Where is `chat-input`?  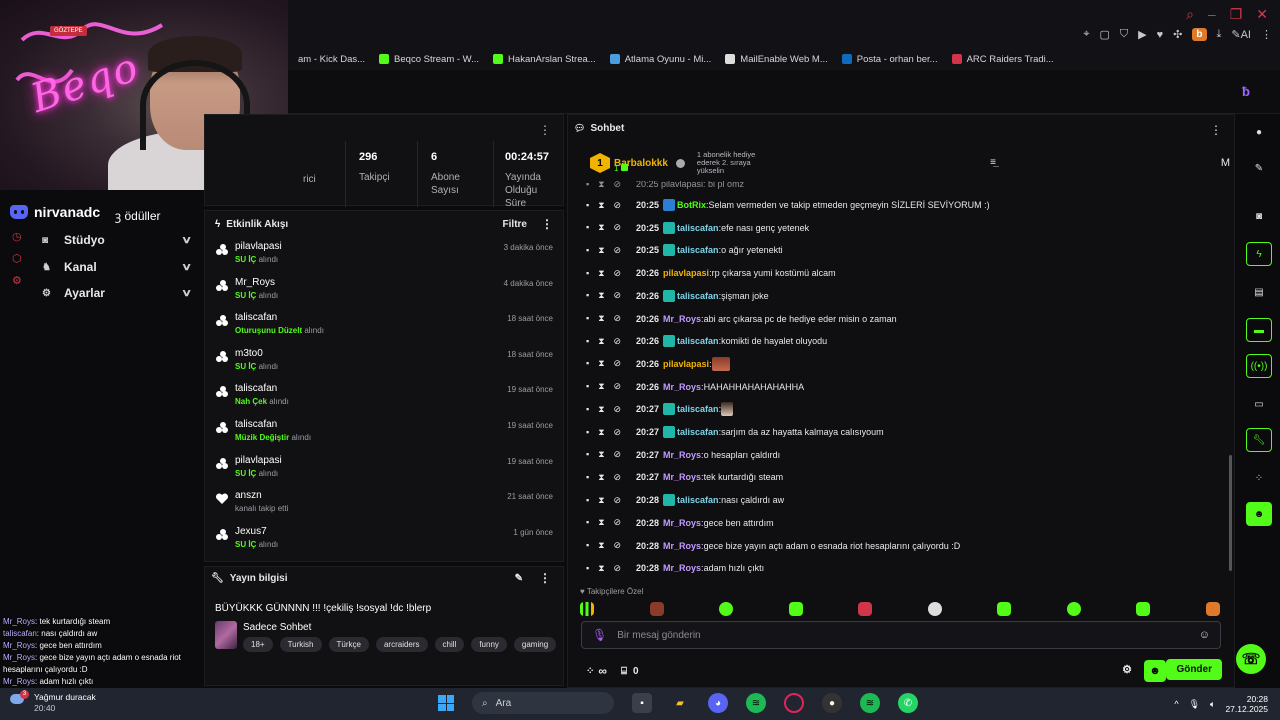 chat-input is located at coordinates (908, 635).